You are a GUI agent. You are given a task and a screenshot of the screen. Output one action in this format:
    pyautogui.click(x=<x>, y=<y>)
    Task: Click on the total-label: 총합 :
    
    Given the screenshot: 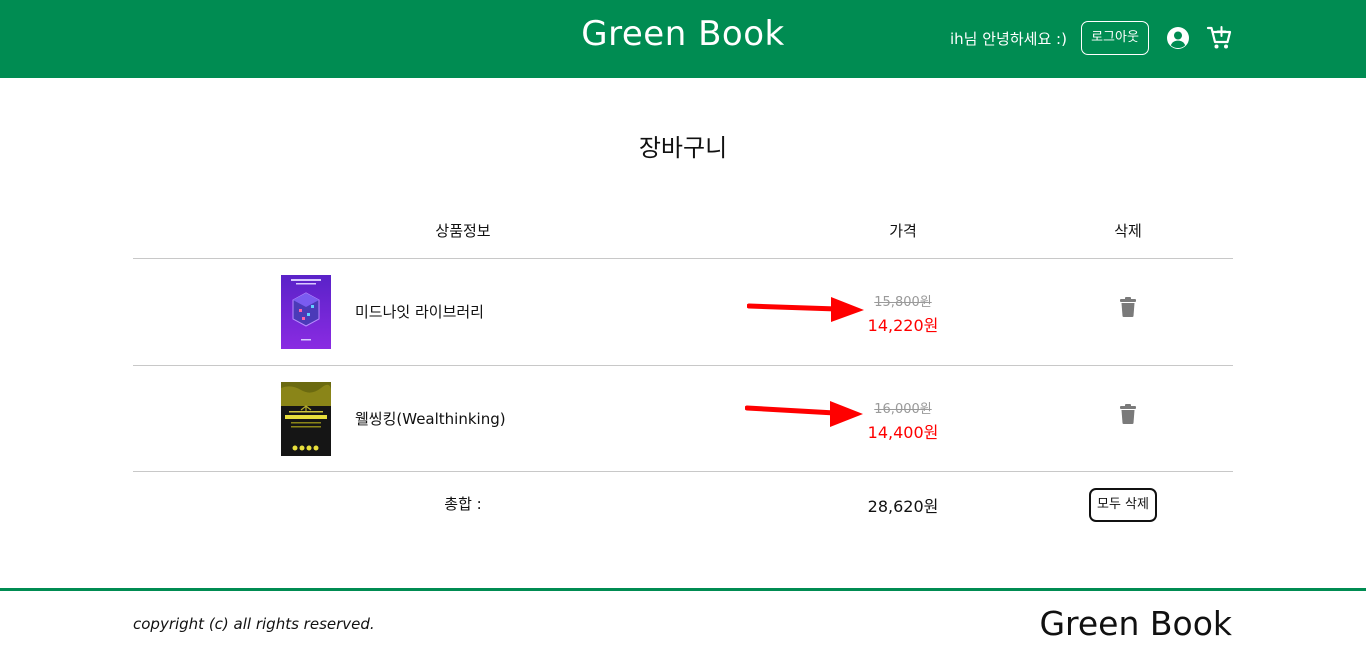 What is the action you would take?
    pyautogui.click(x=463, y=504)
    